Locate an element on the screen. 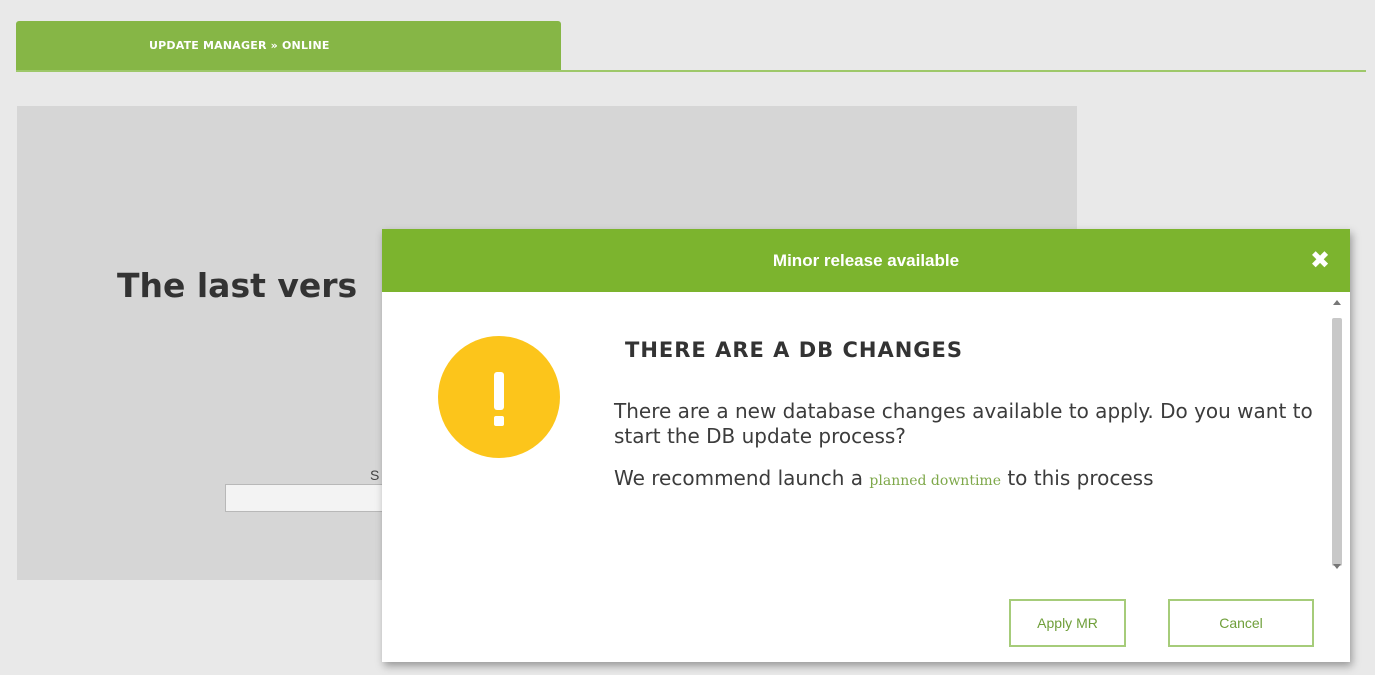 This screenshot has width=1375, height=675. tab-update-manager-online: UPDATE MANAGER » ONLINE is located at coordinates (288, 46).